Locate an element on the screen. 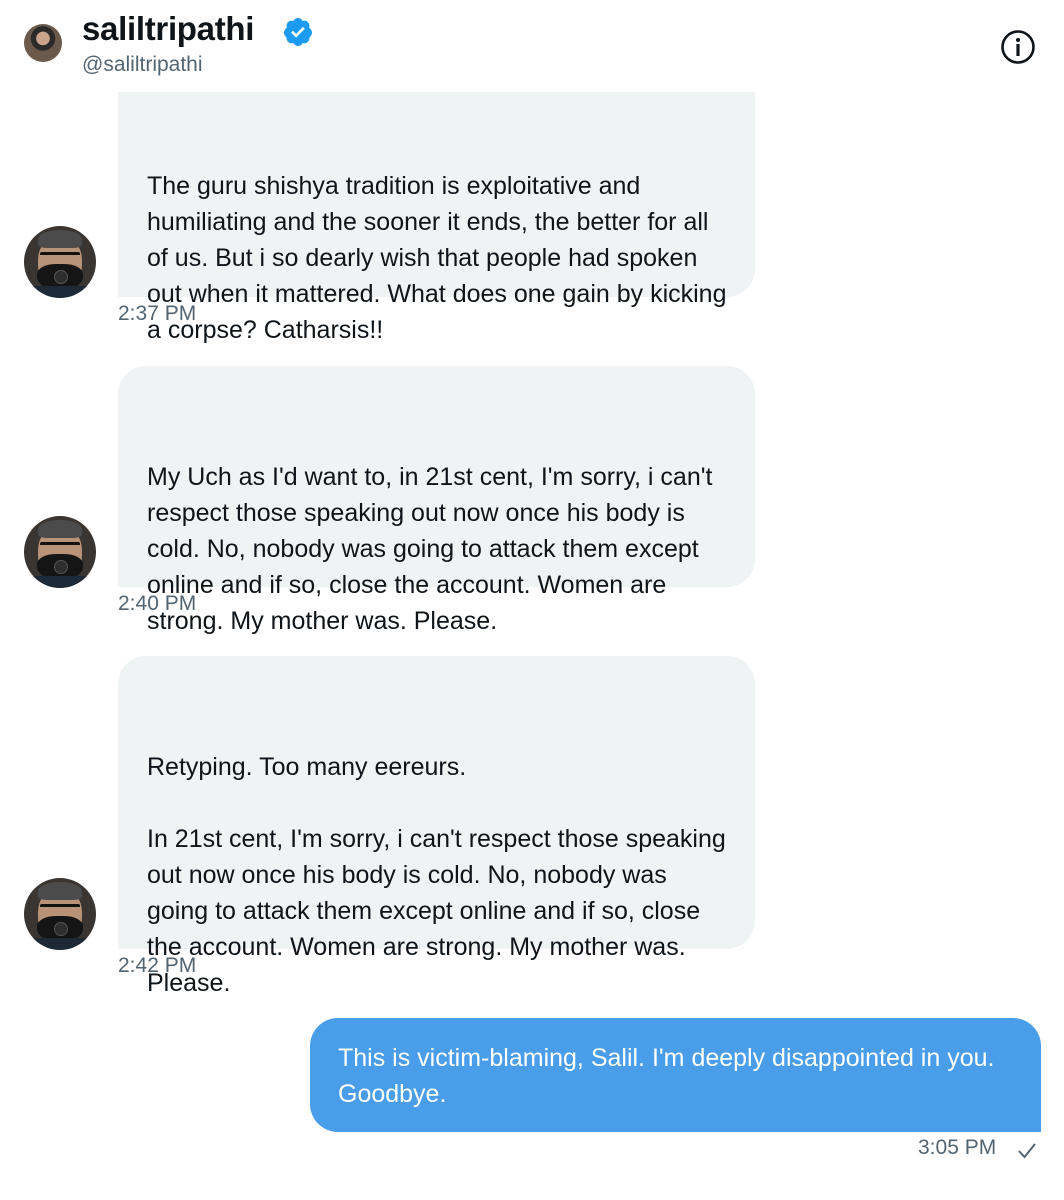 This screenshot has width=1064, height=1200. info-icon is located at coordinates (1018, 47).